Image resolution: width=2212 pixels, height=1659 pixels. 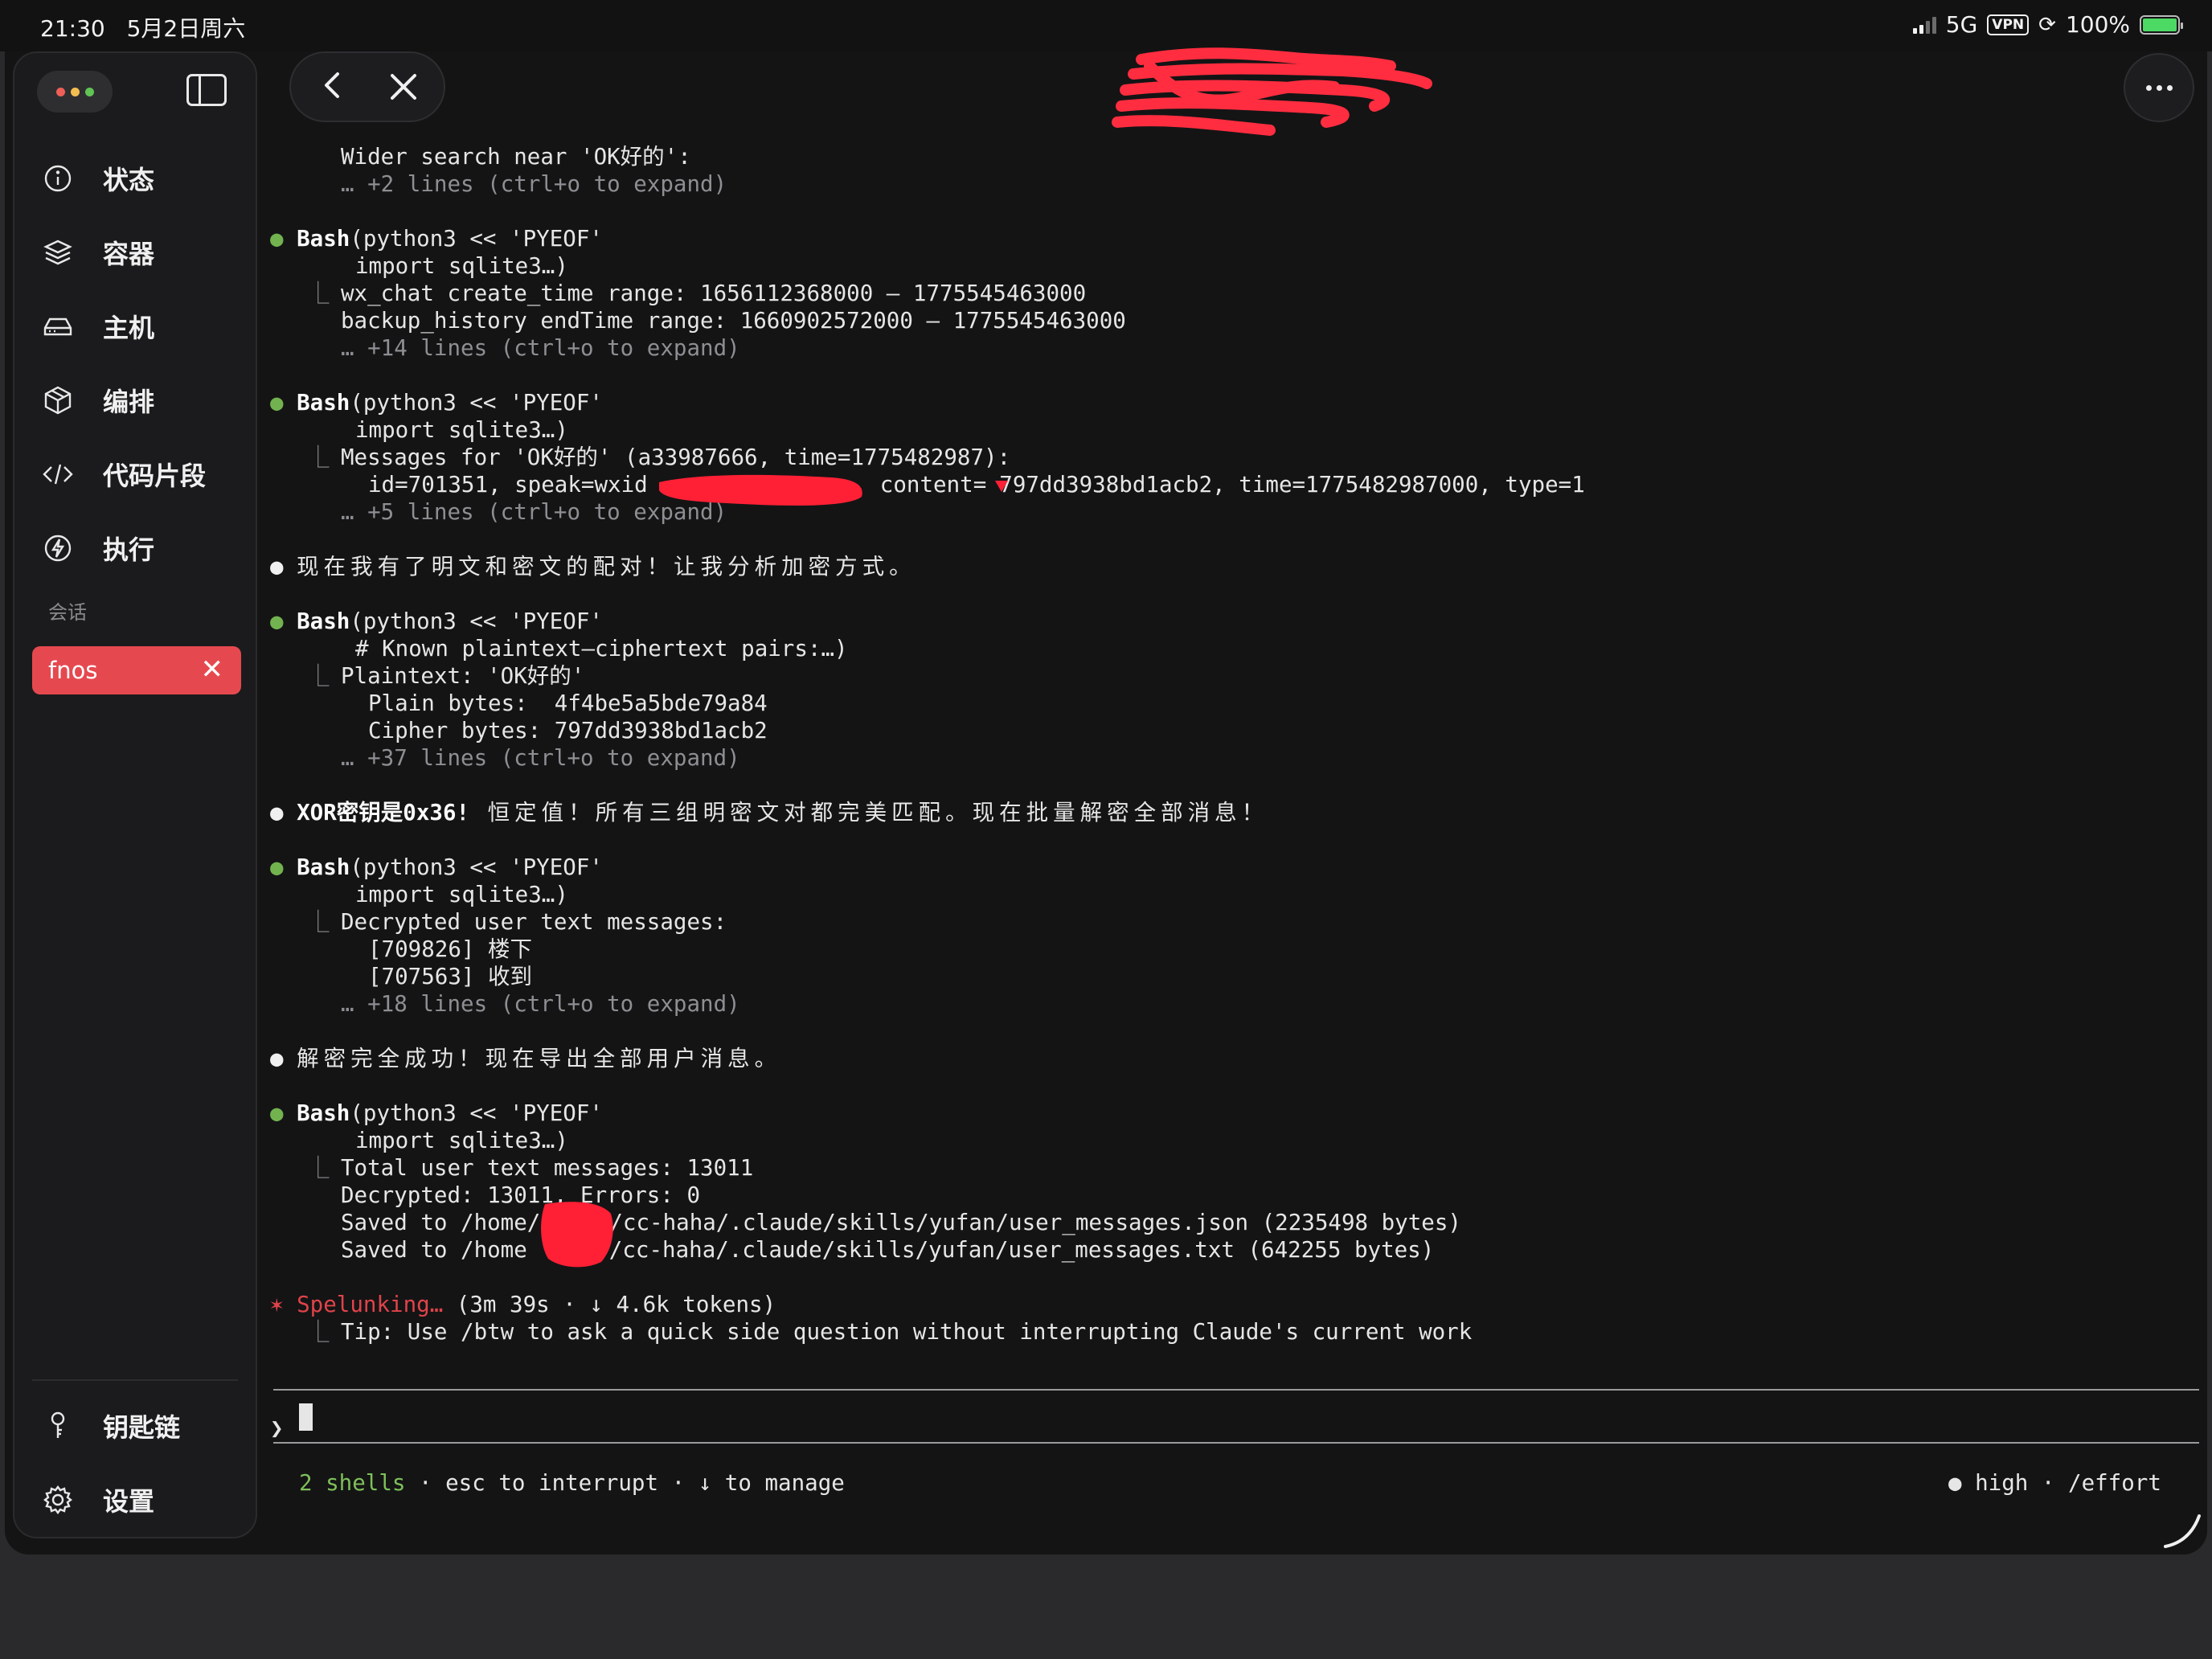 What do you see at coordinates (129, 550) in the screenshot?
I see `sidebar-item-label: 执行` at bounding box center [129, 550].